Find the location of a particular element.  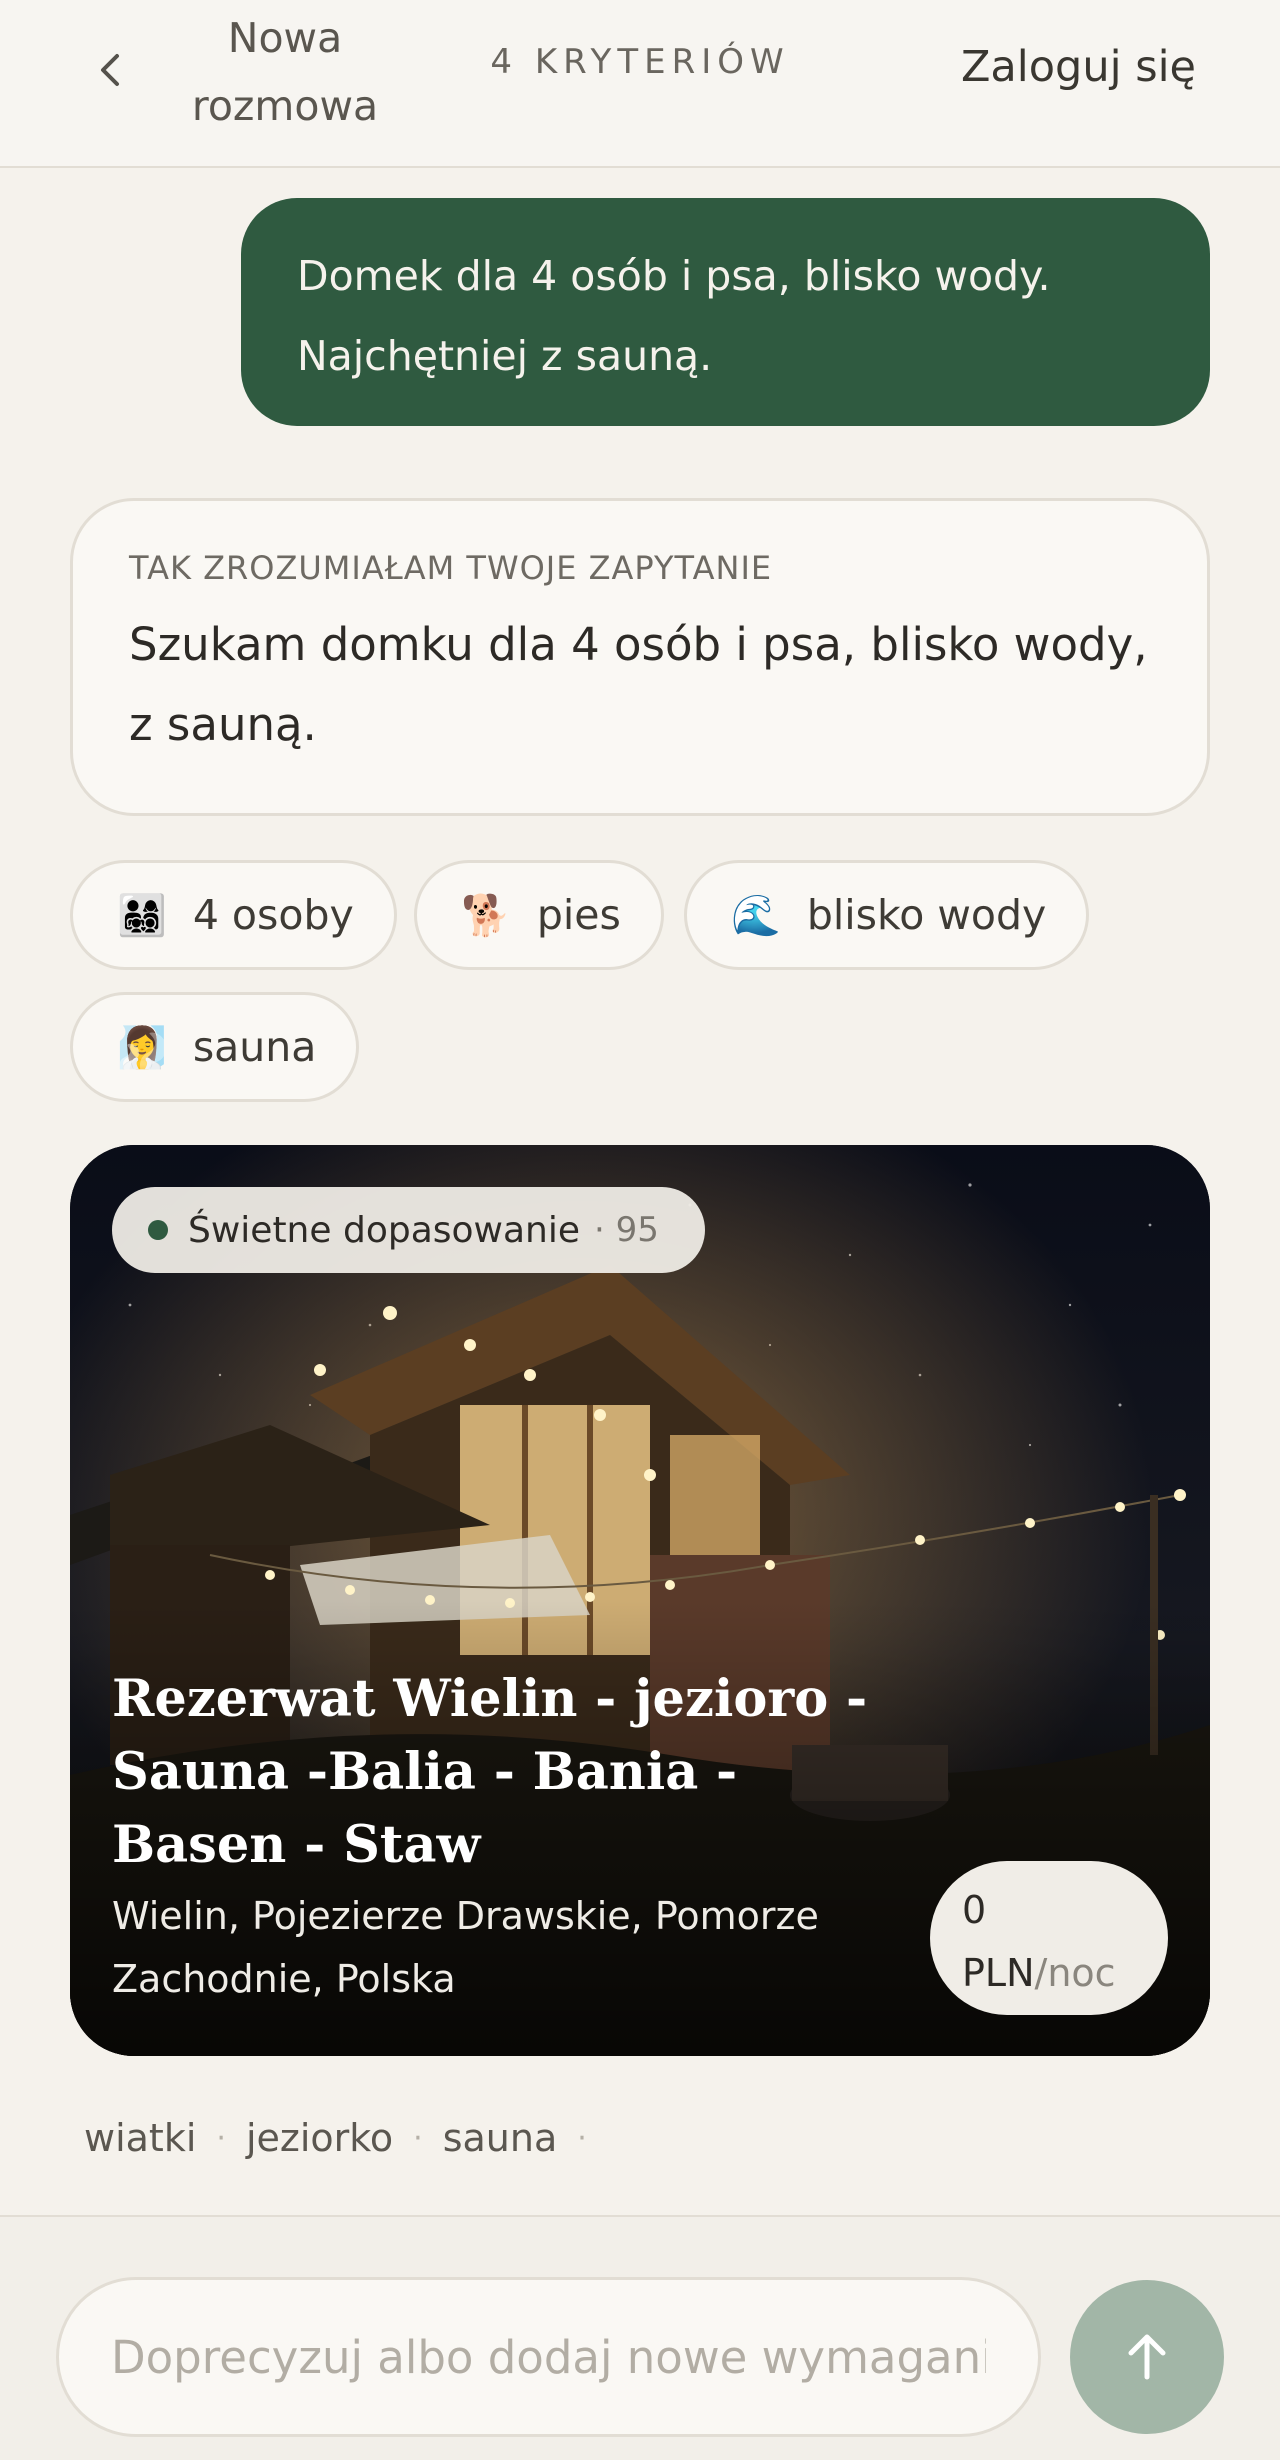

tag: jeziorko is located at coordinates (319, 2138).